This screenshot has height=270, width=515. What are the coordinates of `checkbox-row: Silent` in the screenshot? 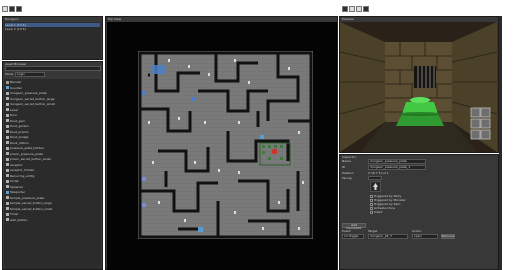 It's located at (376, 212).